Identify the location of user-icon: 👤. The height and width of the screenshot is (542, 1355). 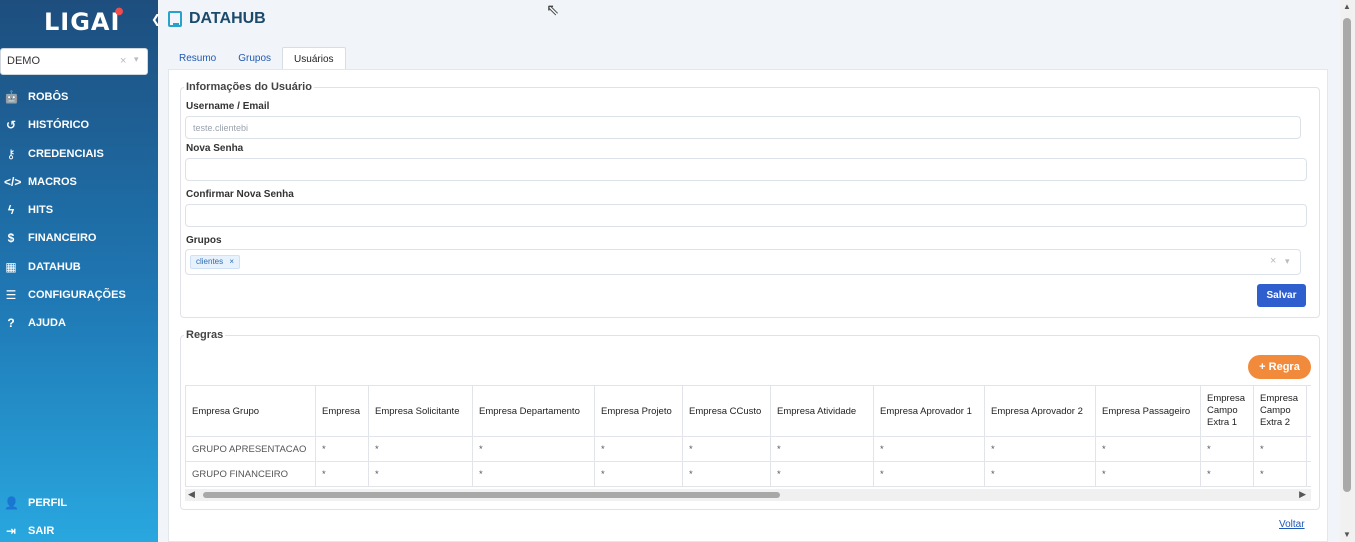
(11, 503).